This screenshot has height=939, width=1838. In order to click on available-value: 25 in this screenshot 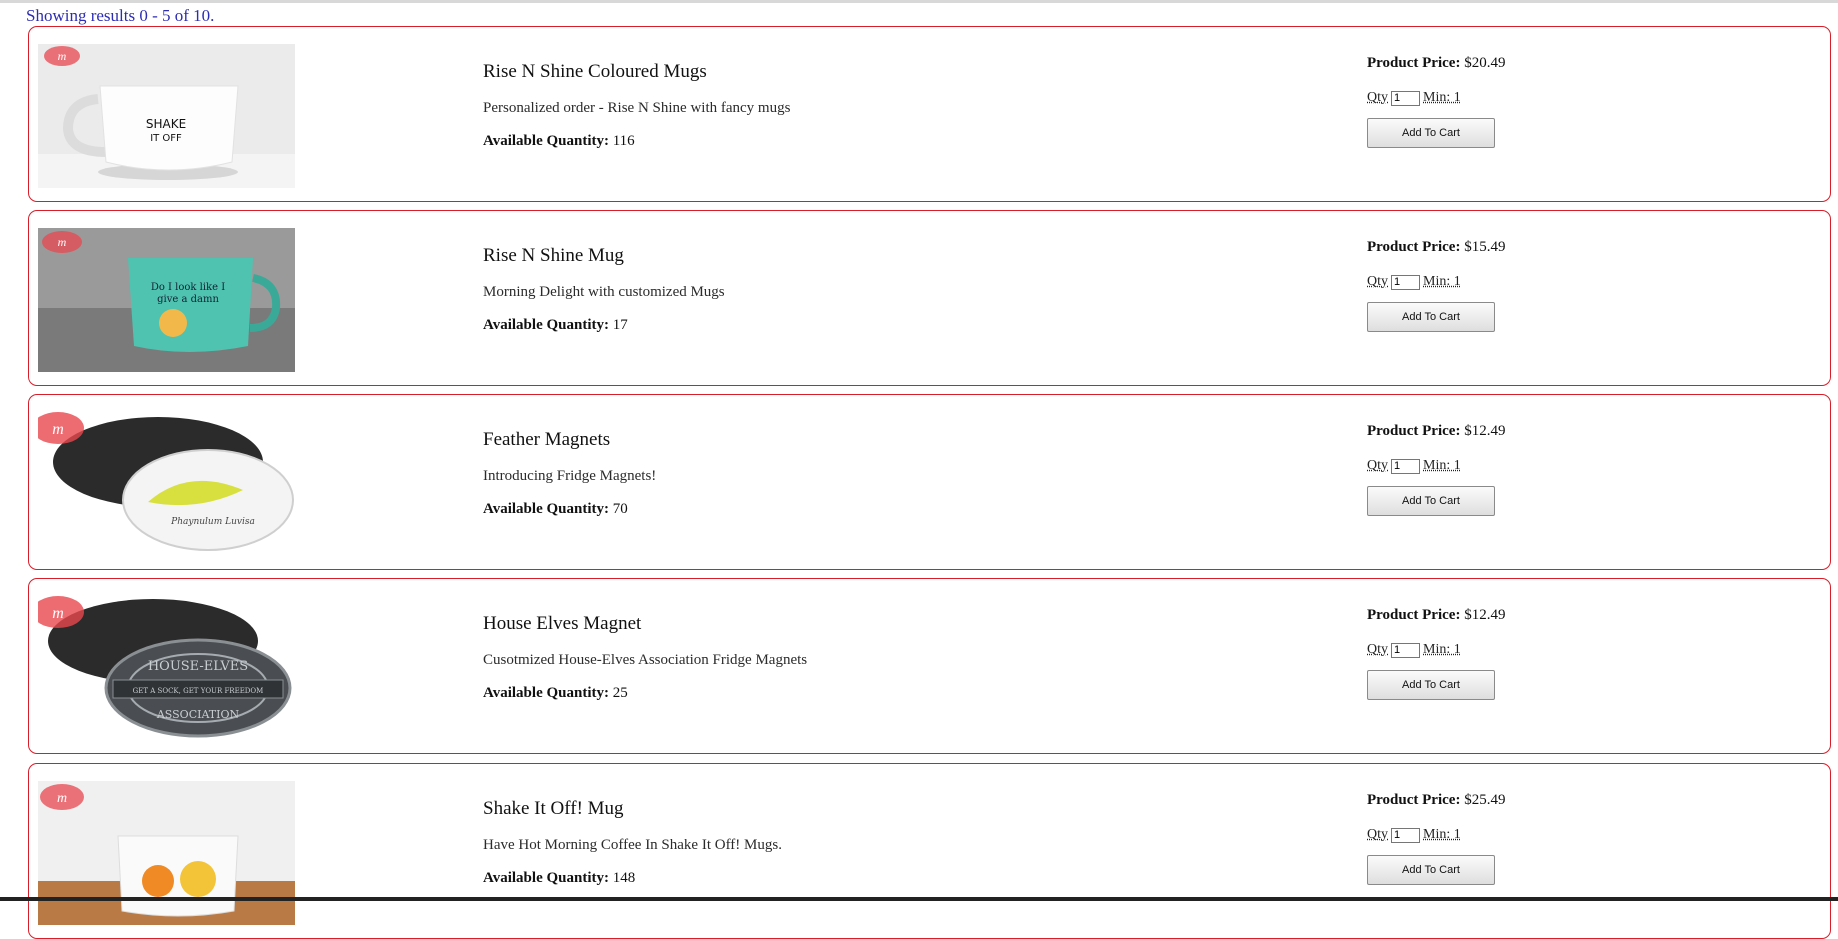, I will do `click(620, 693)`.